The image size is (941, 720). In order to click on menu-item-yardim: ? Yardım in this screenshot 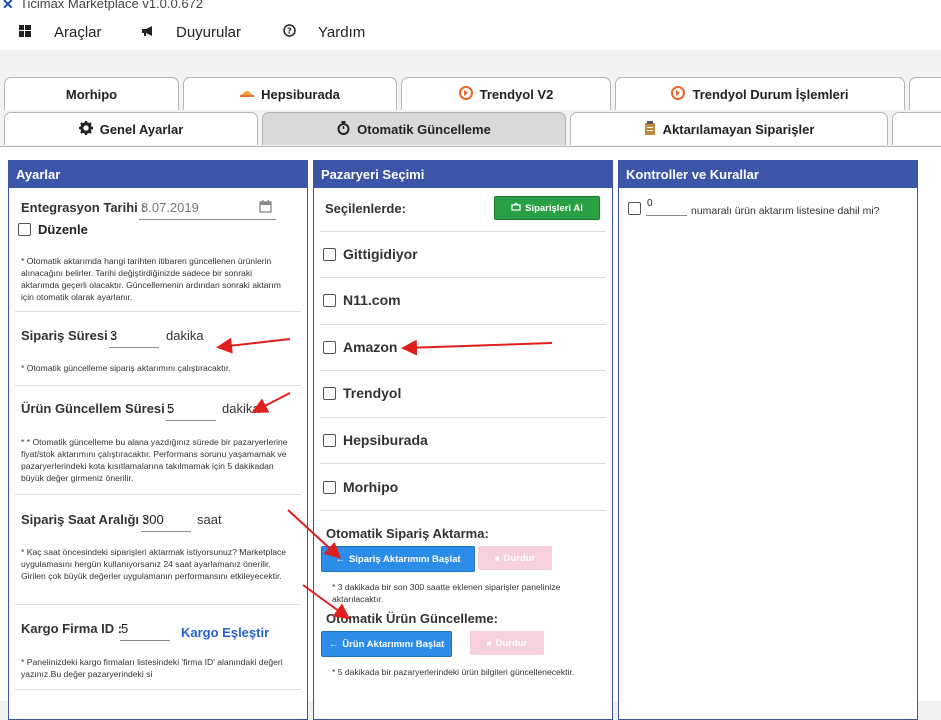, I will do `click(323, 32)`.